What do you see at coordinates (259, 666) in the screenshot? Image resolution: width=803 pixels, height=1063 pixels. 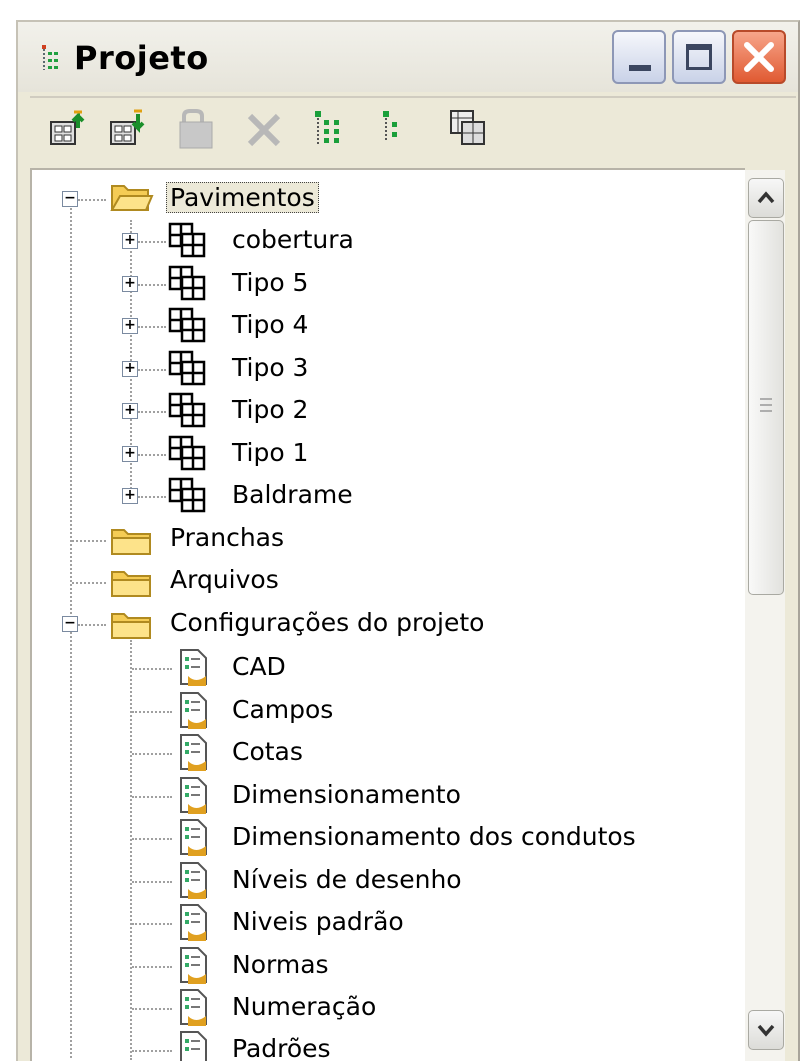 I see `tree-node-setting: CAD` at bounding box center [259, 666].